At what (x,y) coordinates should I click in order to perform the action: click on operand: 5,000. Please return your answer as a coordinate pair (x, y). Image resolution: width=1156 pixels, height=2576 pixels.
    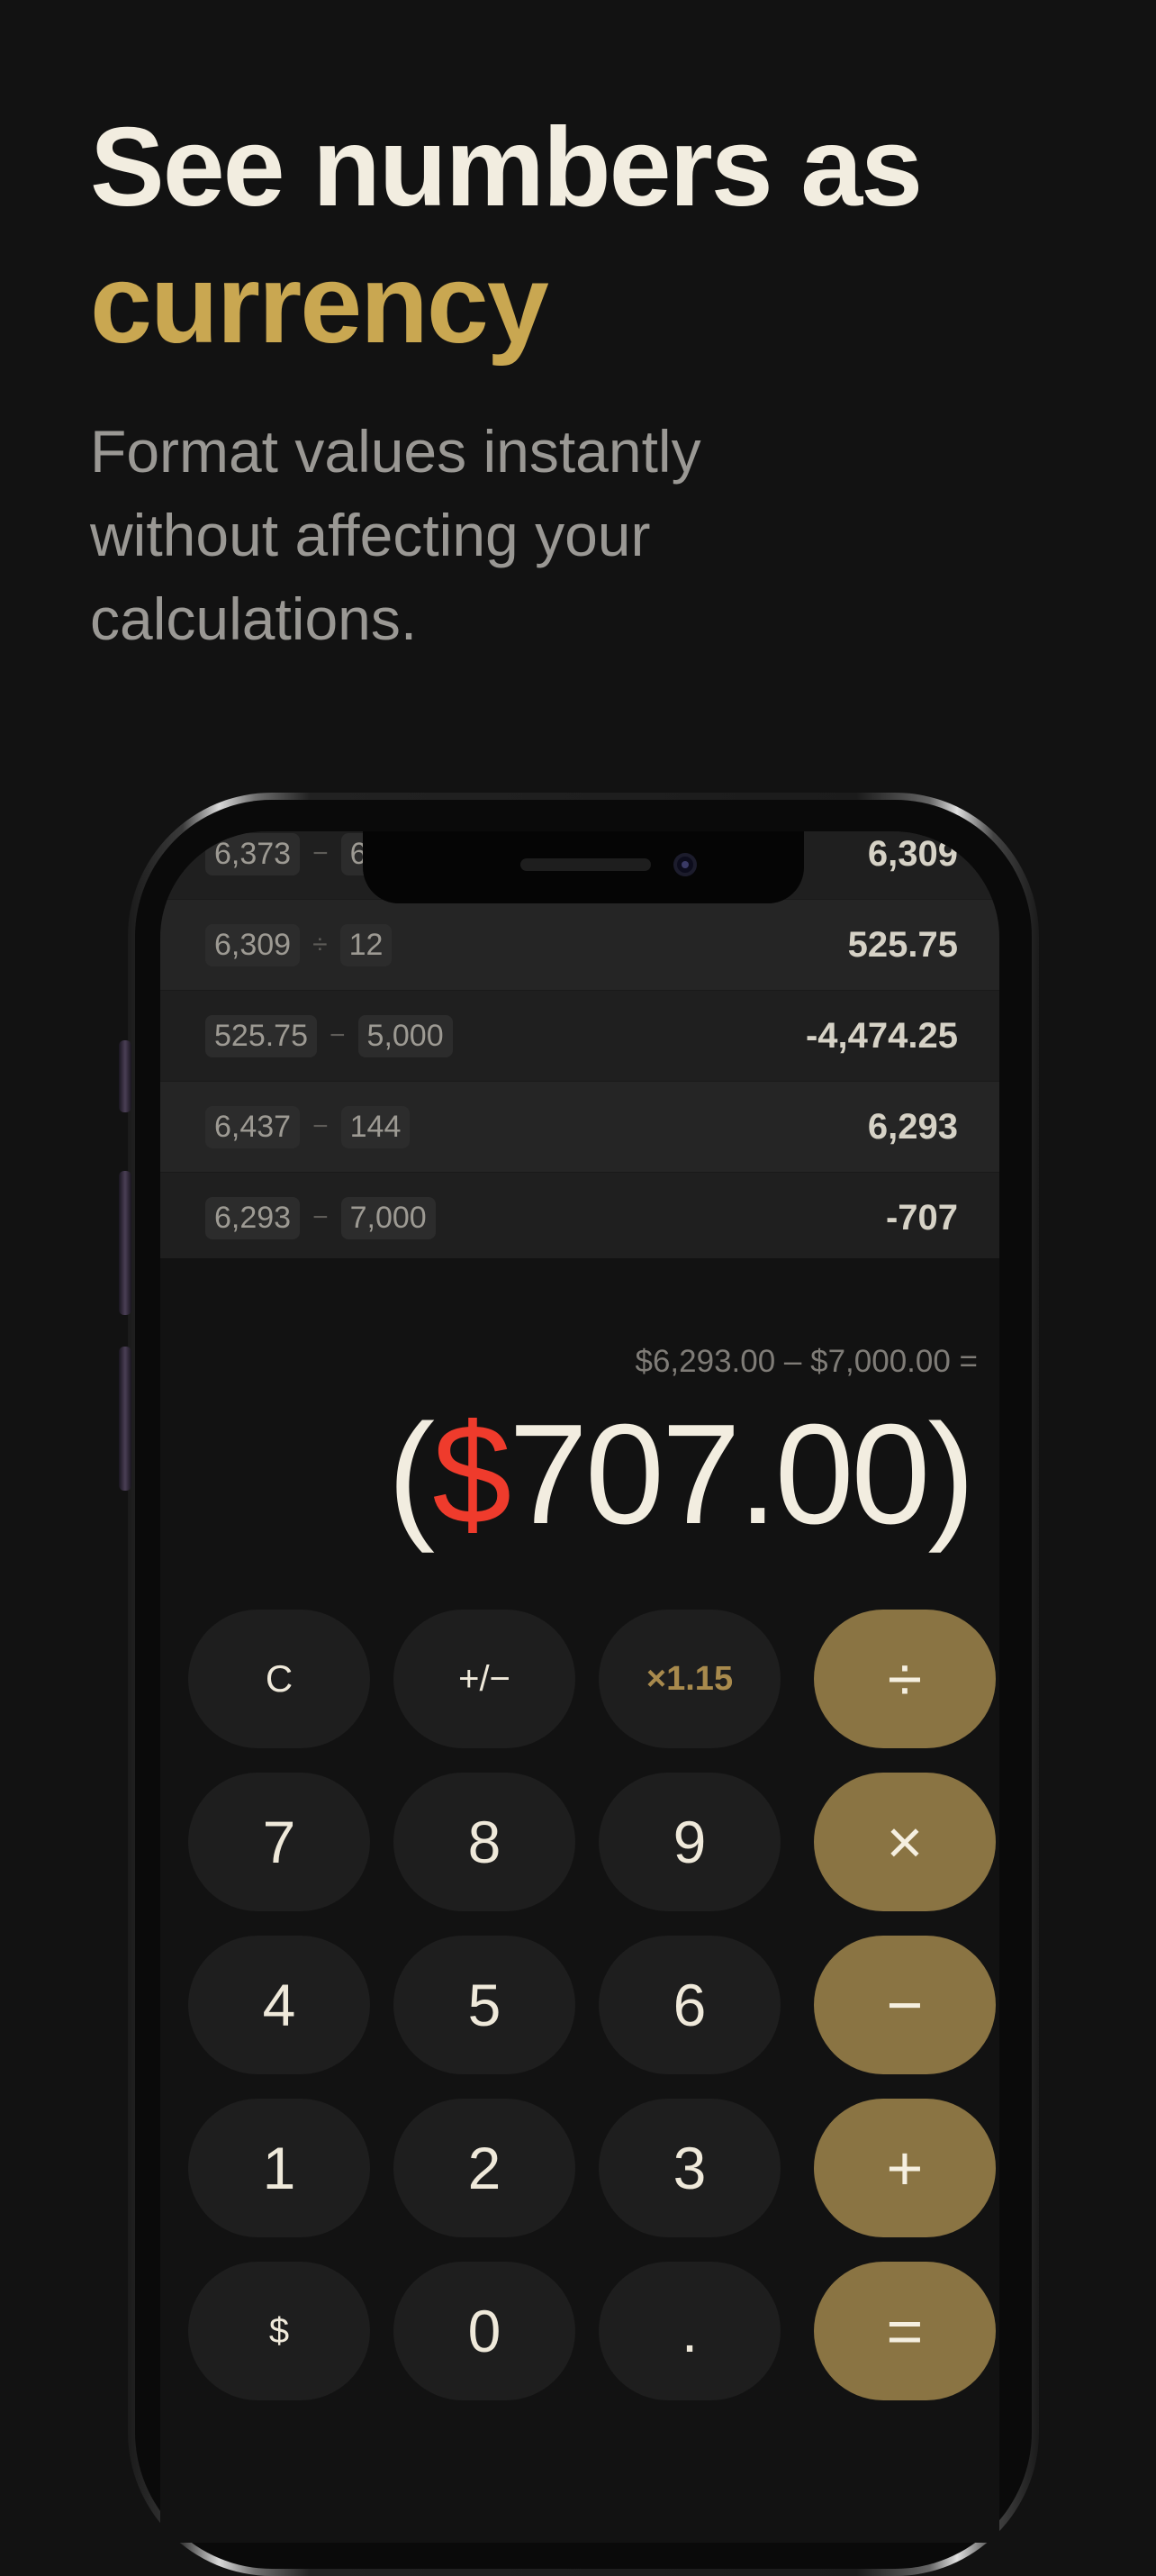
    Looking at the image, I should click on (405, 1035).